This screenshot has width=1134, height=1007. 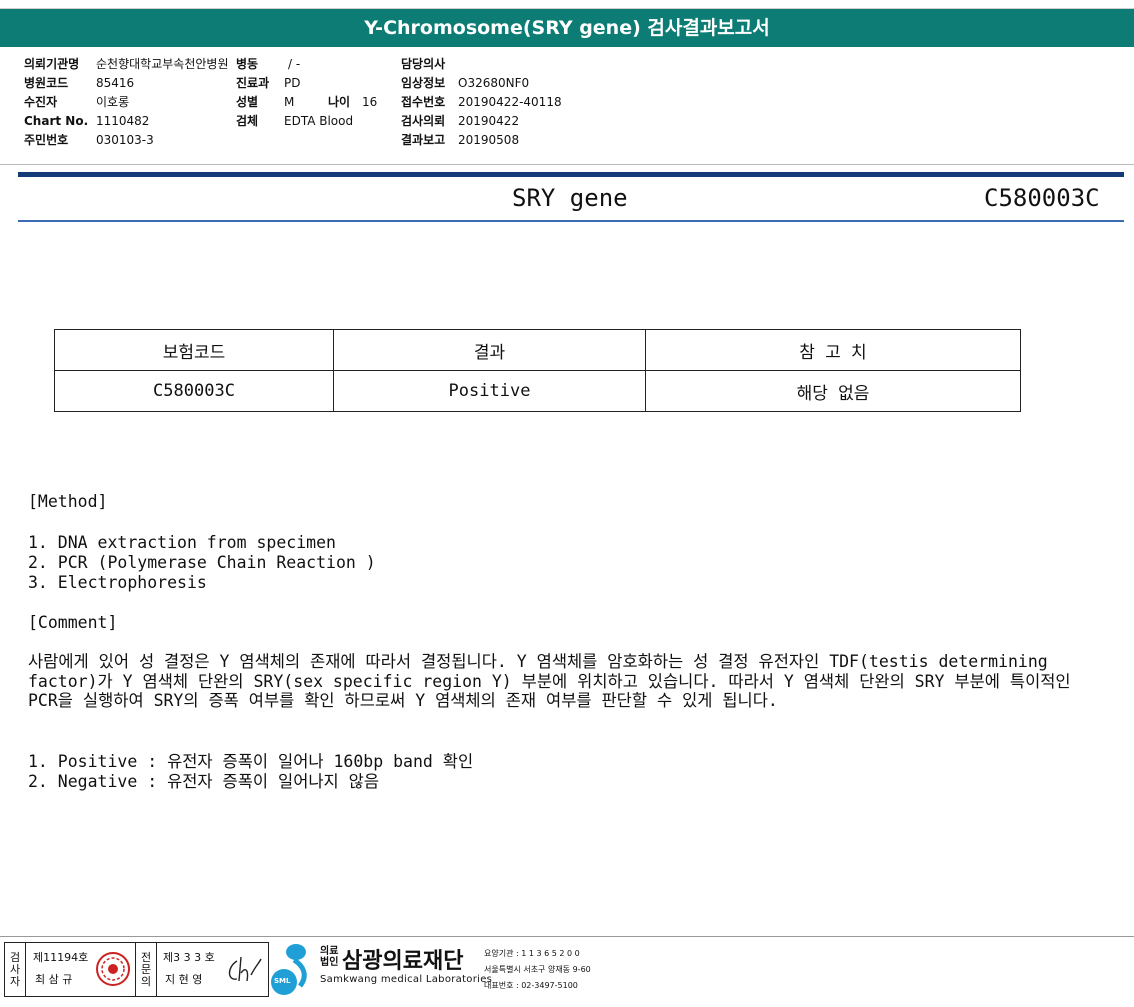 I want to click on patient-info-col2: 병동 / - 진료과 PD 성별 M 나이 16 검체 EDTA Blood, so click(x=306, y=93).